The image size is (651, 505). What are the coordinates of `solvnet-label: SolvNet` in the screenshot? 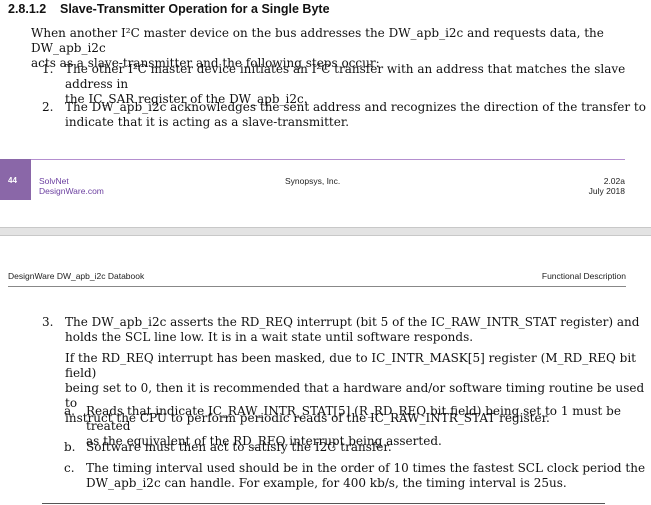 It's located at (71, 181).